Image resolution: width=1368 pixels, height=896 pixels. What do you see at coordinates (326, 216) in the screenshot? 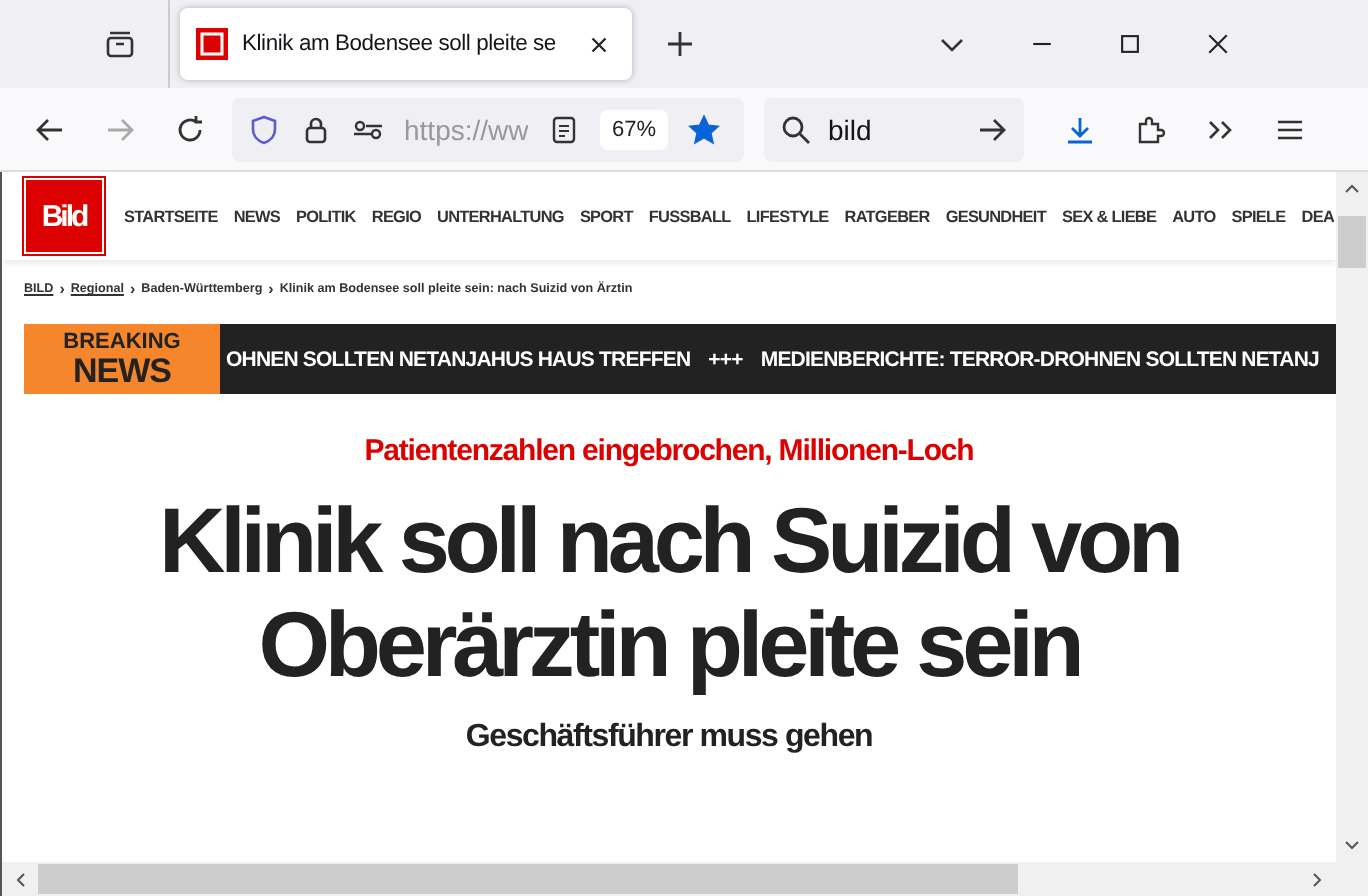
I see `nav-link: POLITIK` at bounding box center [326, 216].